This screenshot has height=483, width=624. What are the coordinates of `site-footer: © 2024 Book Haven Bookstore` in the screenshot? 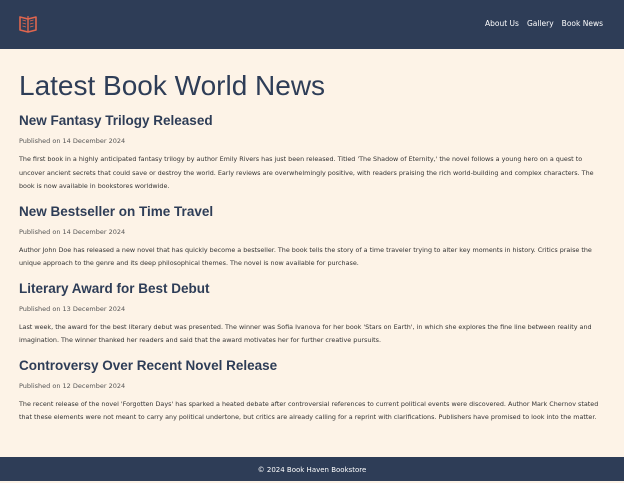 It's located at (312, 469).